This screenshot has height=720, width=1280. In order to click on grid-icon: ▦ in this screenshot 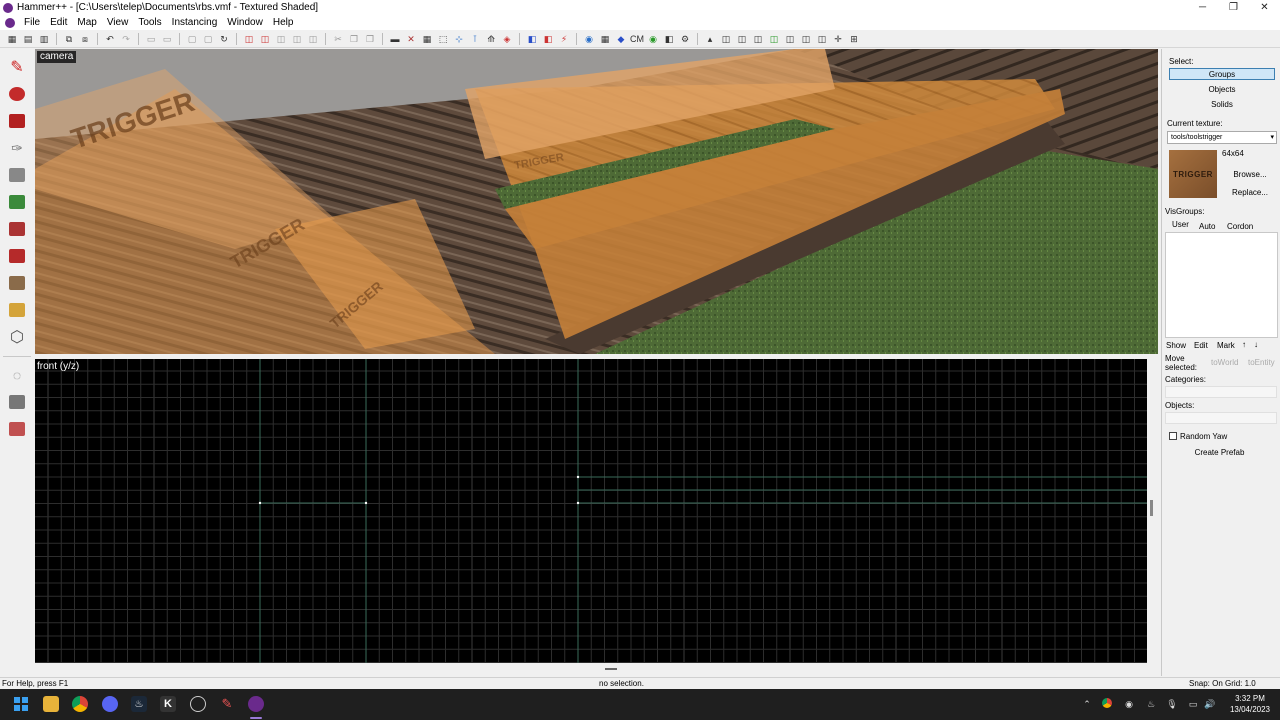, I will do `click(12, 39)`.